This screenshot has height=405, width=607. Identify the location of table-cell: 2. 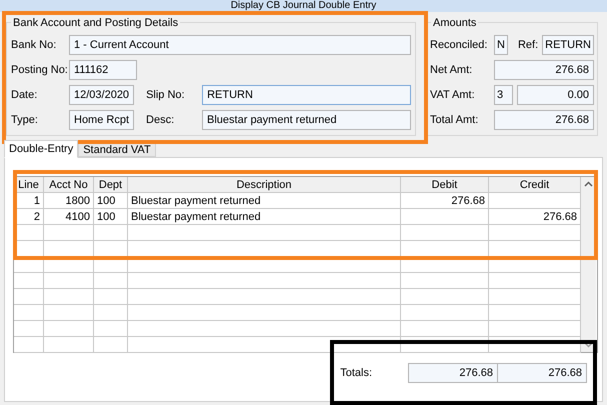
(29, 217).